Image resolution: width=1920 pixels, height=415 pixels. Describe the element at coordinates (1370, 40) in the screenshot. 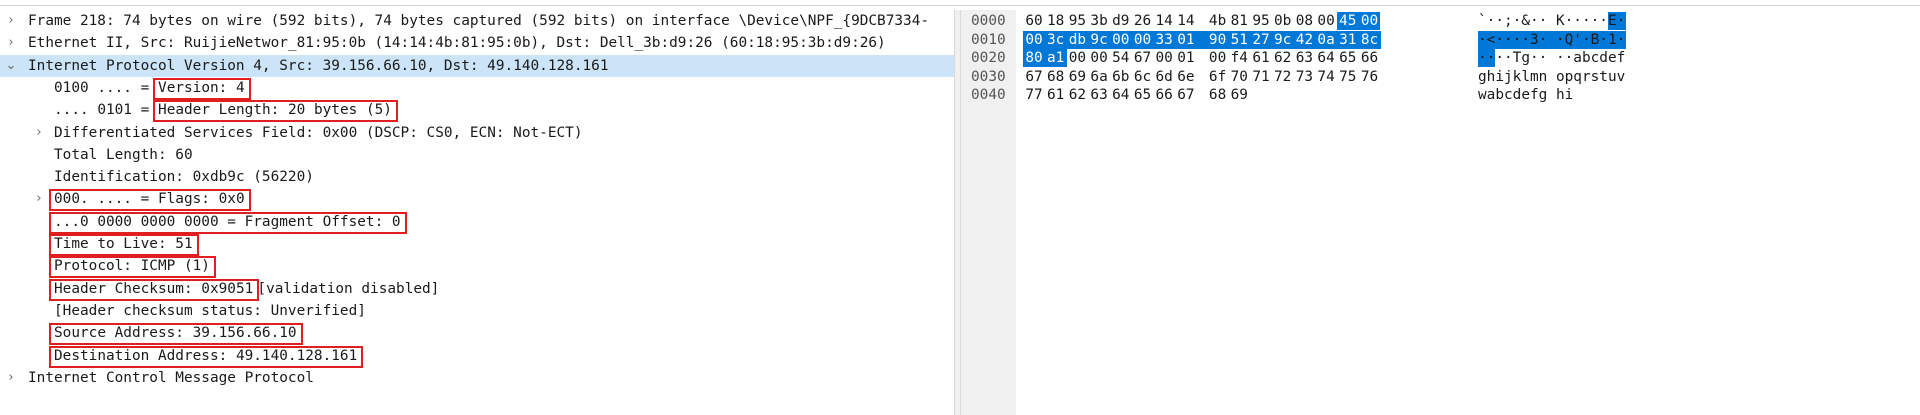

I see `hex-byte: 8c` at that location.